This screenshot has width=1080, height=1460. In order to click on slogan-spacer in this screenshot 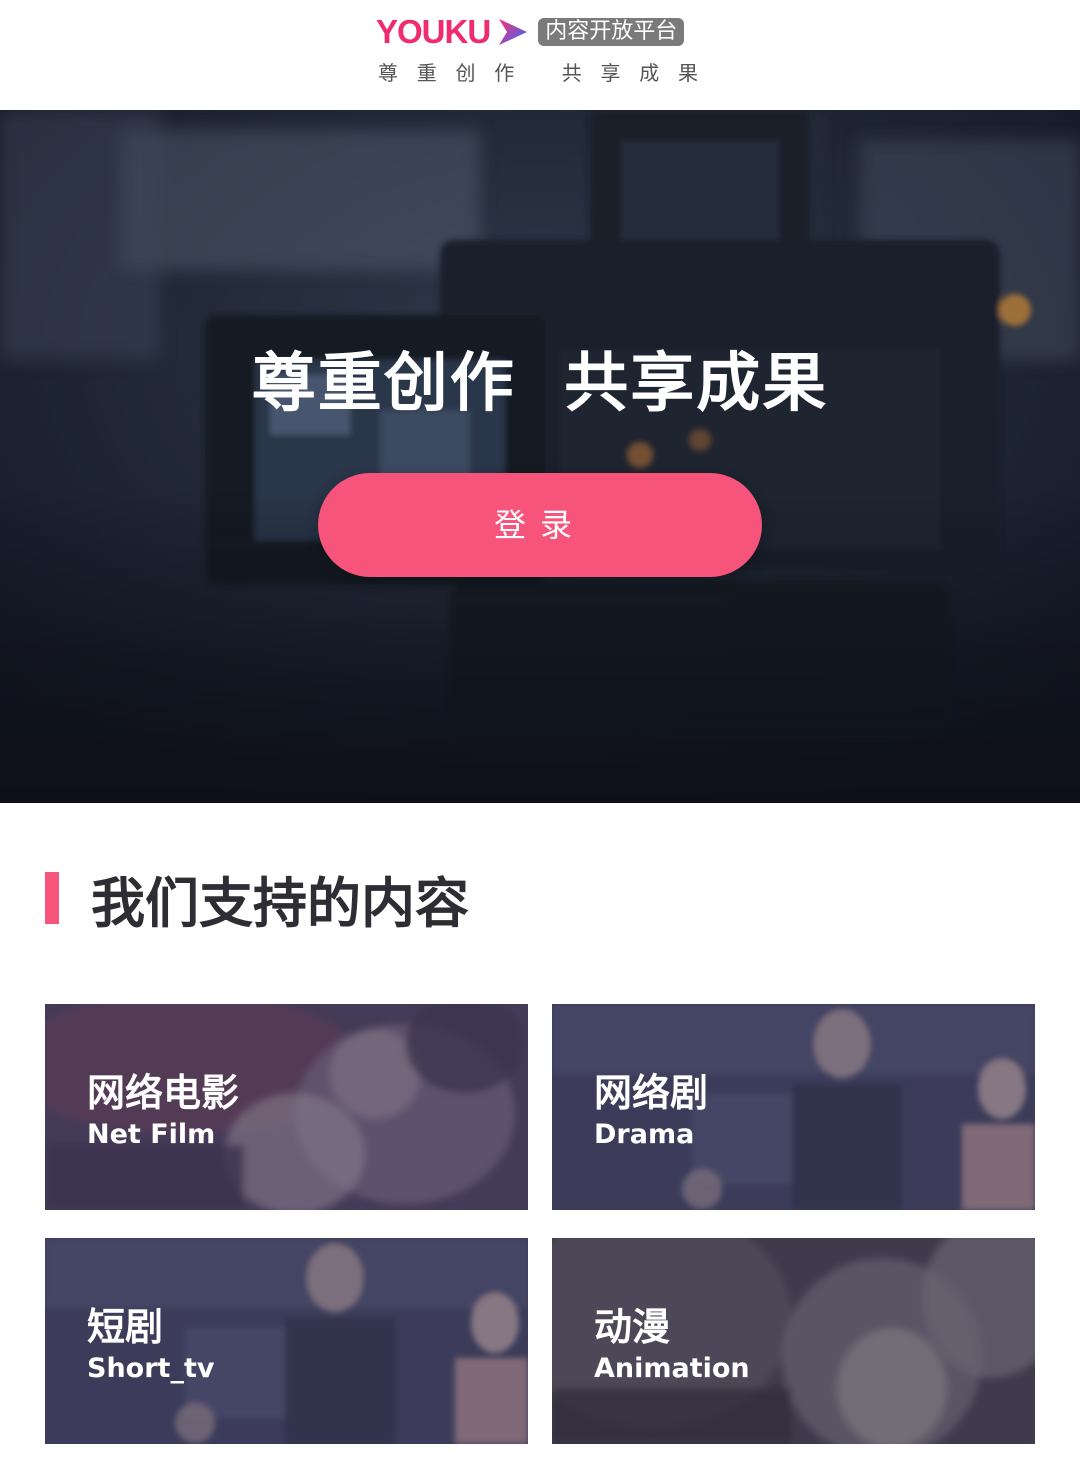, I will do `click(543, 71)`.